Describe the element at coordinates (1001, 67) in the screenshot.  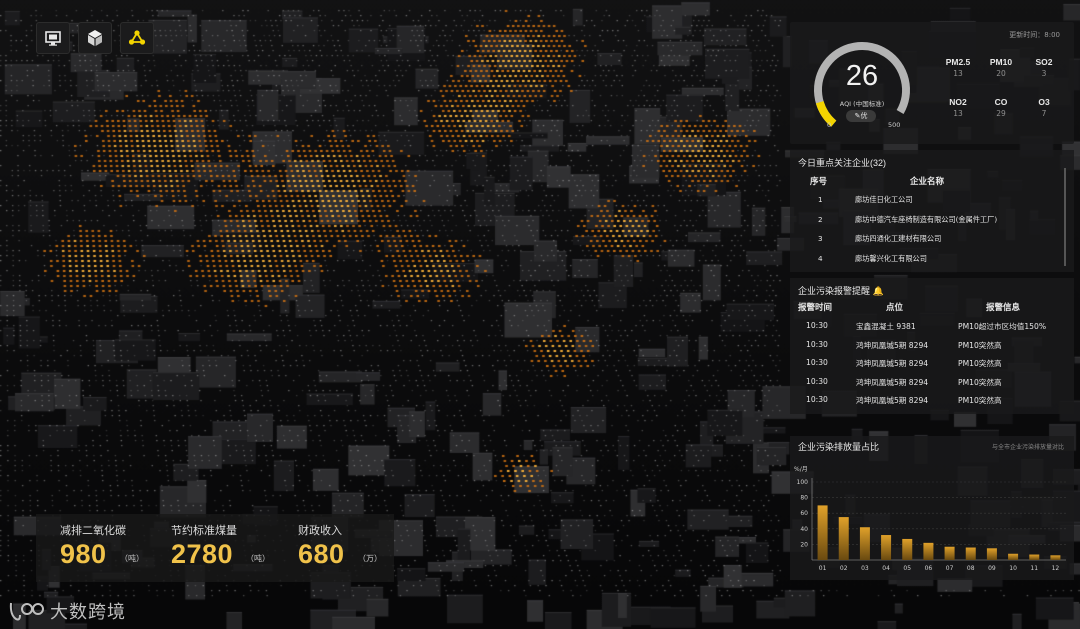
I see `pollutant-pm10: PM10 20` at that location.